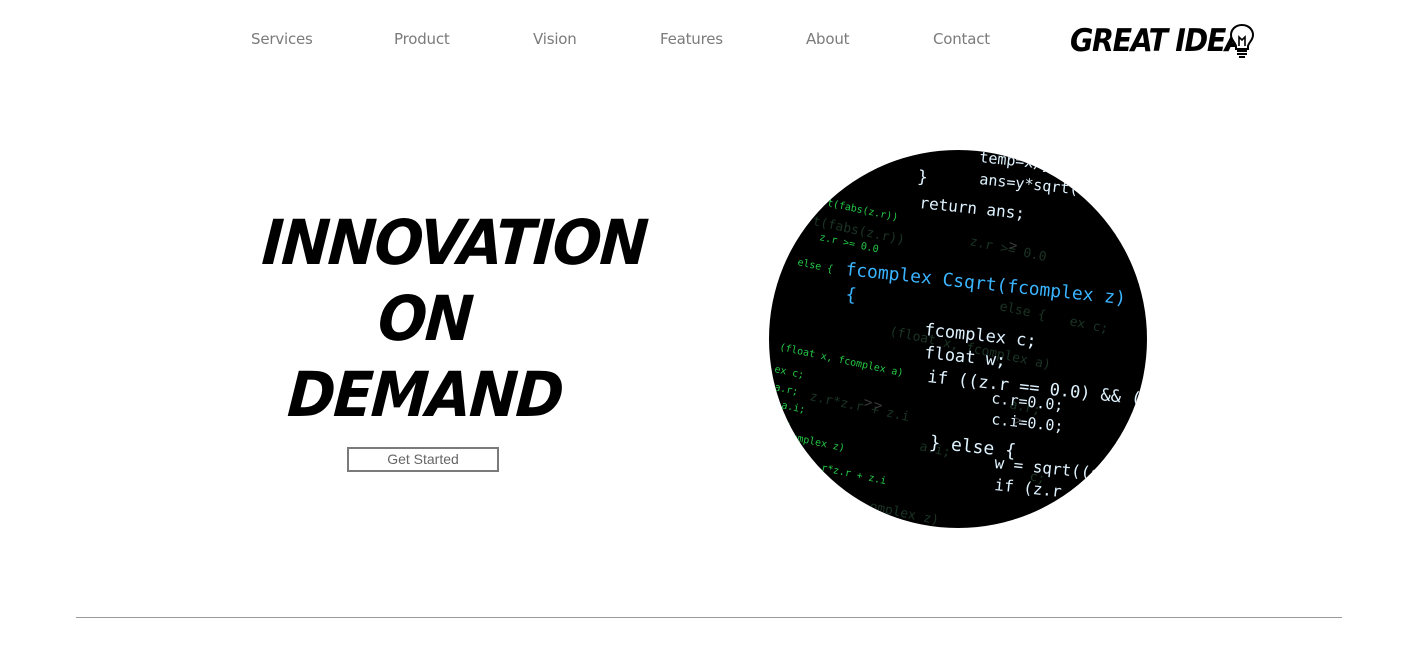  What do you see at coordinates (972, 208) in the screenshot?
I see `code-text: return ans;` at bounding box center [972, 208].